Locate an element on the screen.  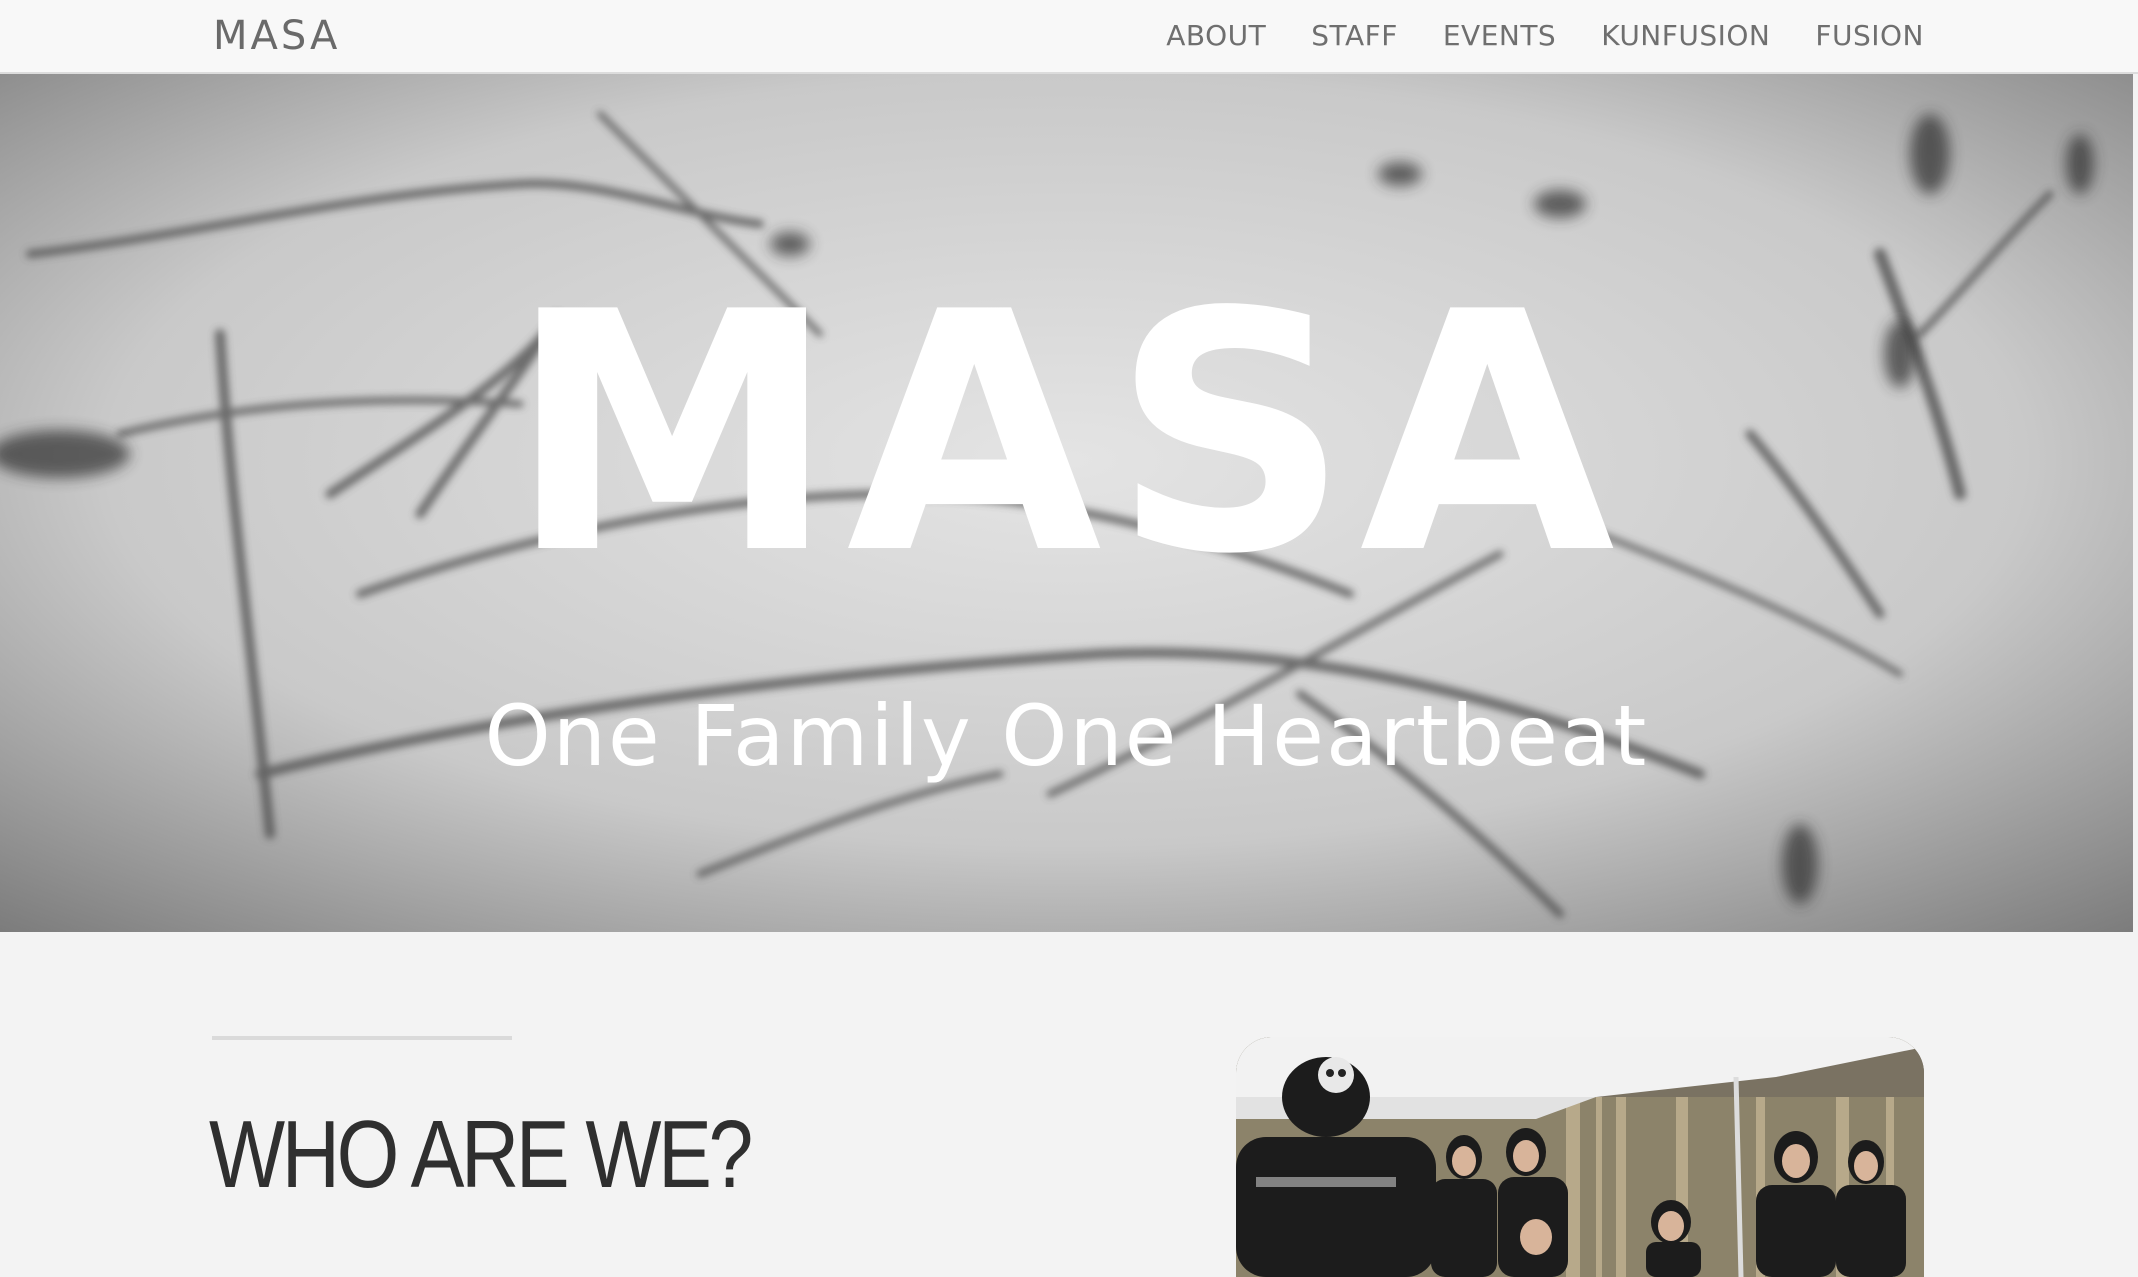
about-heading: WHO ARE WE? is located at coordinates (481, 1154).